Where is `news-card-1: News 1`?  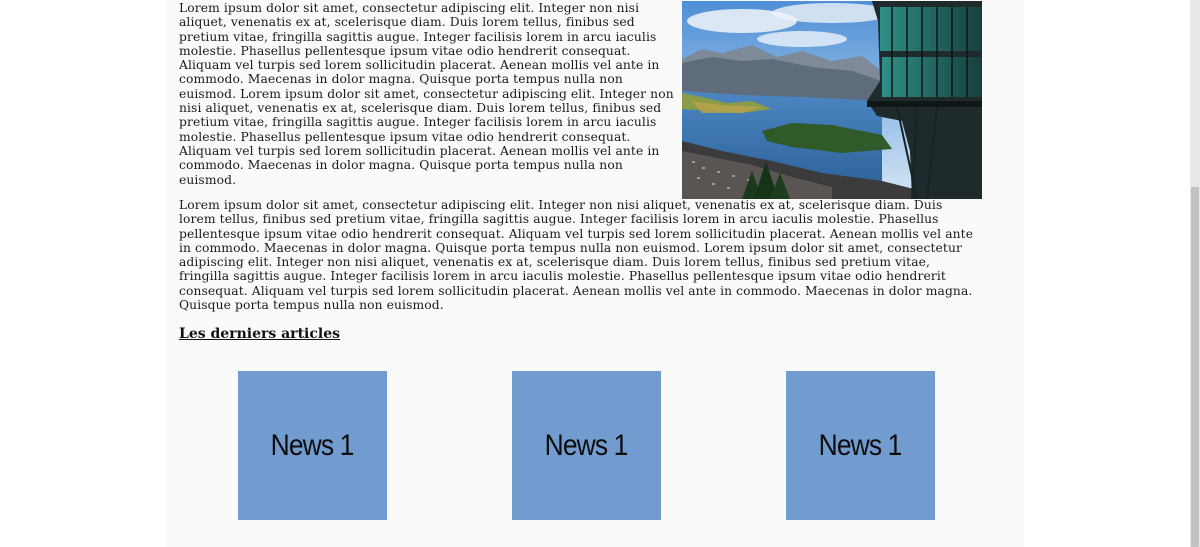
news-card-1: News 1 is located at coordinates (312, 445).